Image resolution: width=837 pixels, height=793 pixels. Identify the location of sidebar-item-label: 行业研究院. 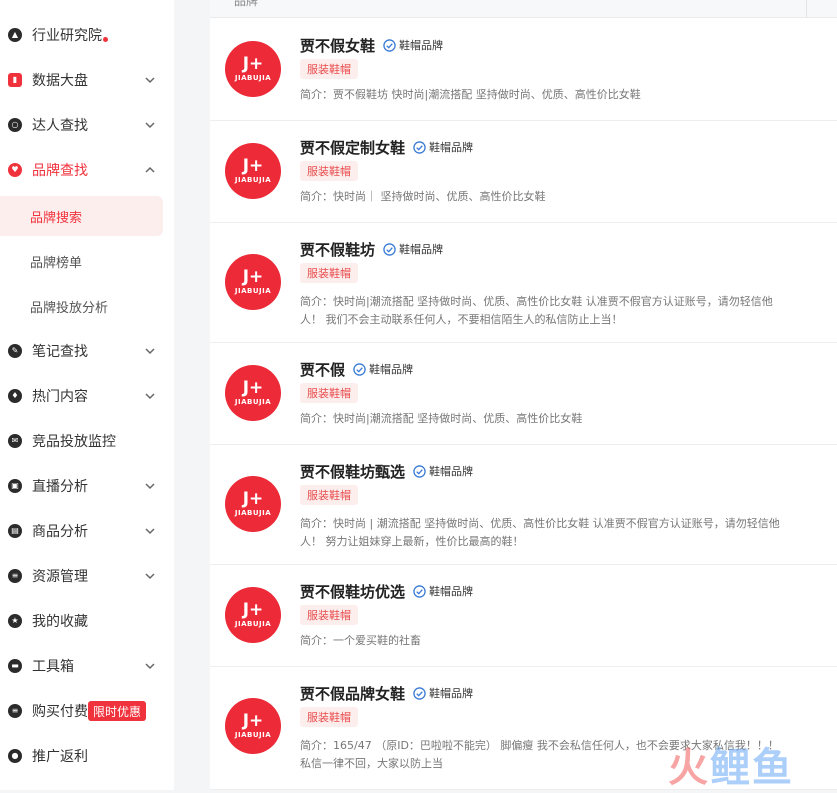
(67, 35).